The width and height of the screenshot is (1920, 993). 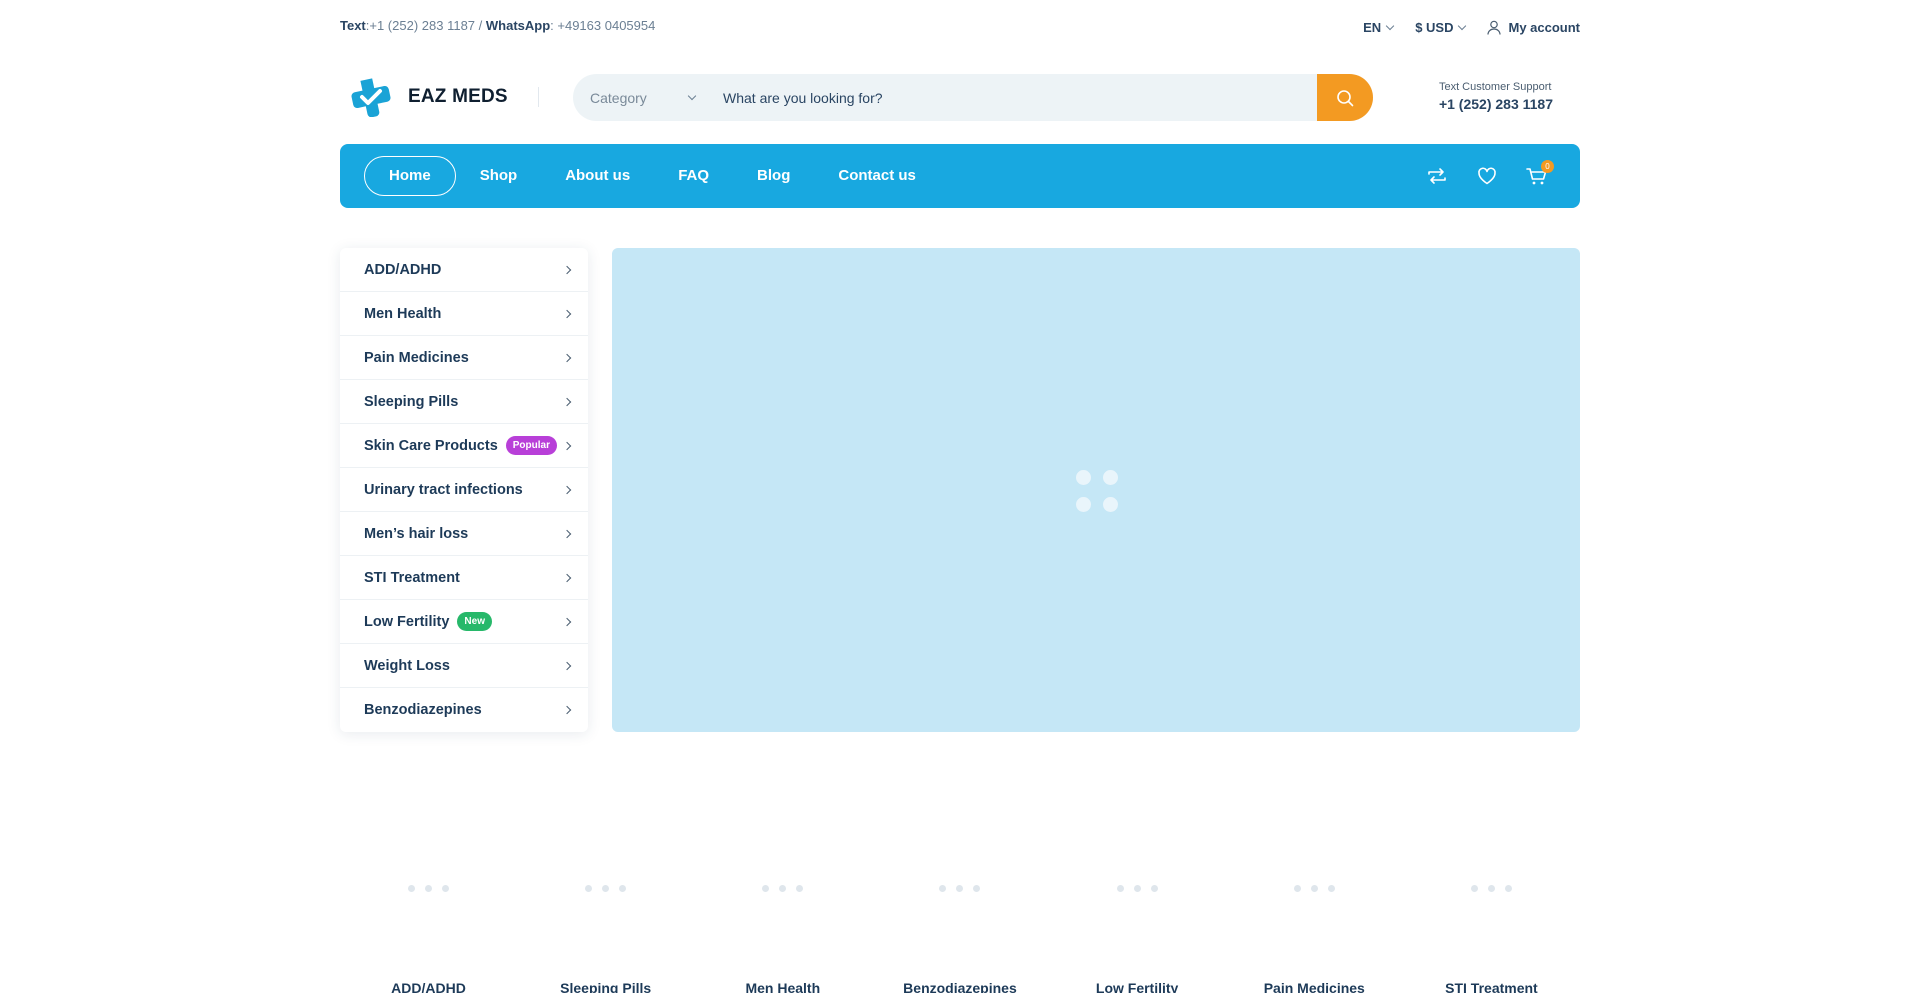 I want to click on sidebar-item-skin-care-products: Skin Care Products Popular, so click(x=464, y=446).